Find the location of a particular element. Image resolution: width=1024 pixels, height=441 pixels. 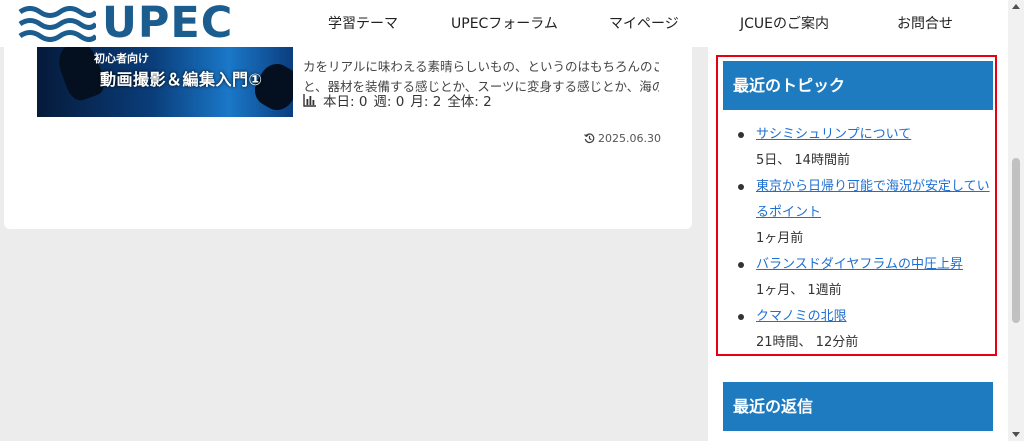

post-date: 2025.06.30 is located at coordinates (622, 138).